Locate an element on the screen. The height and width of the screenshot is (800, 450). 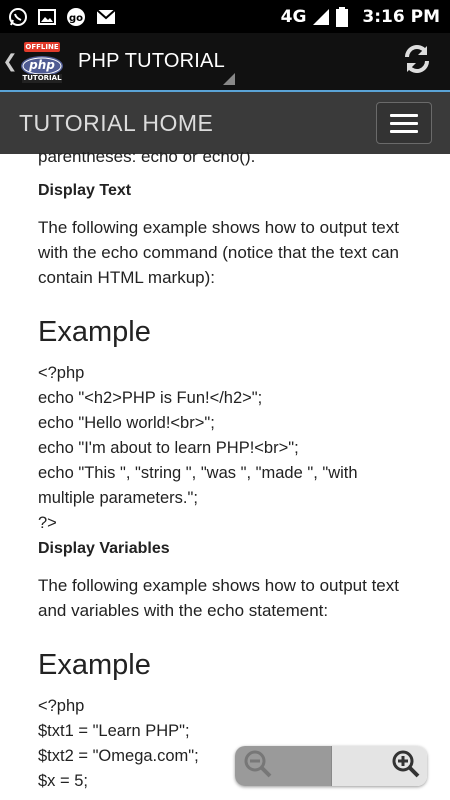
nav-title: TUTORIAL HOME is located at coordinates (116, 123).